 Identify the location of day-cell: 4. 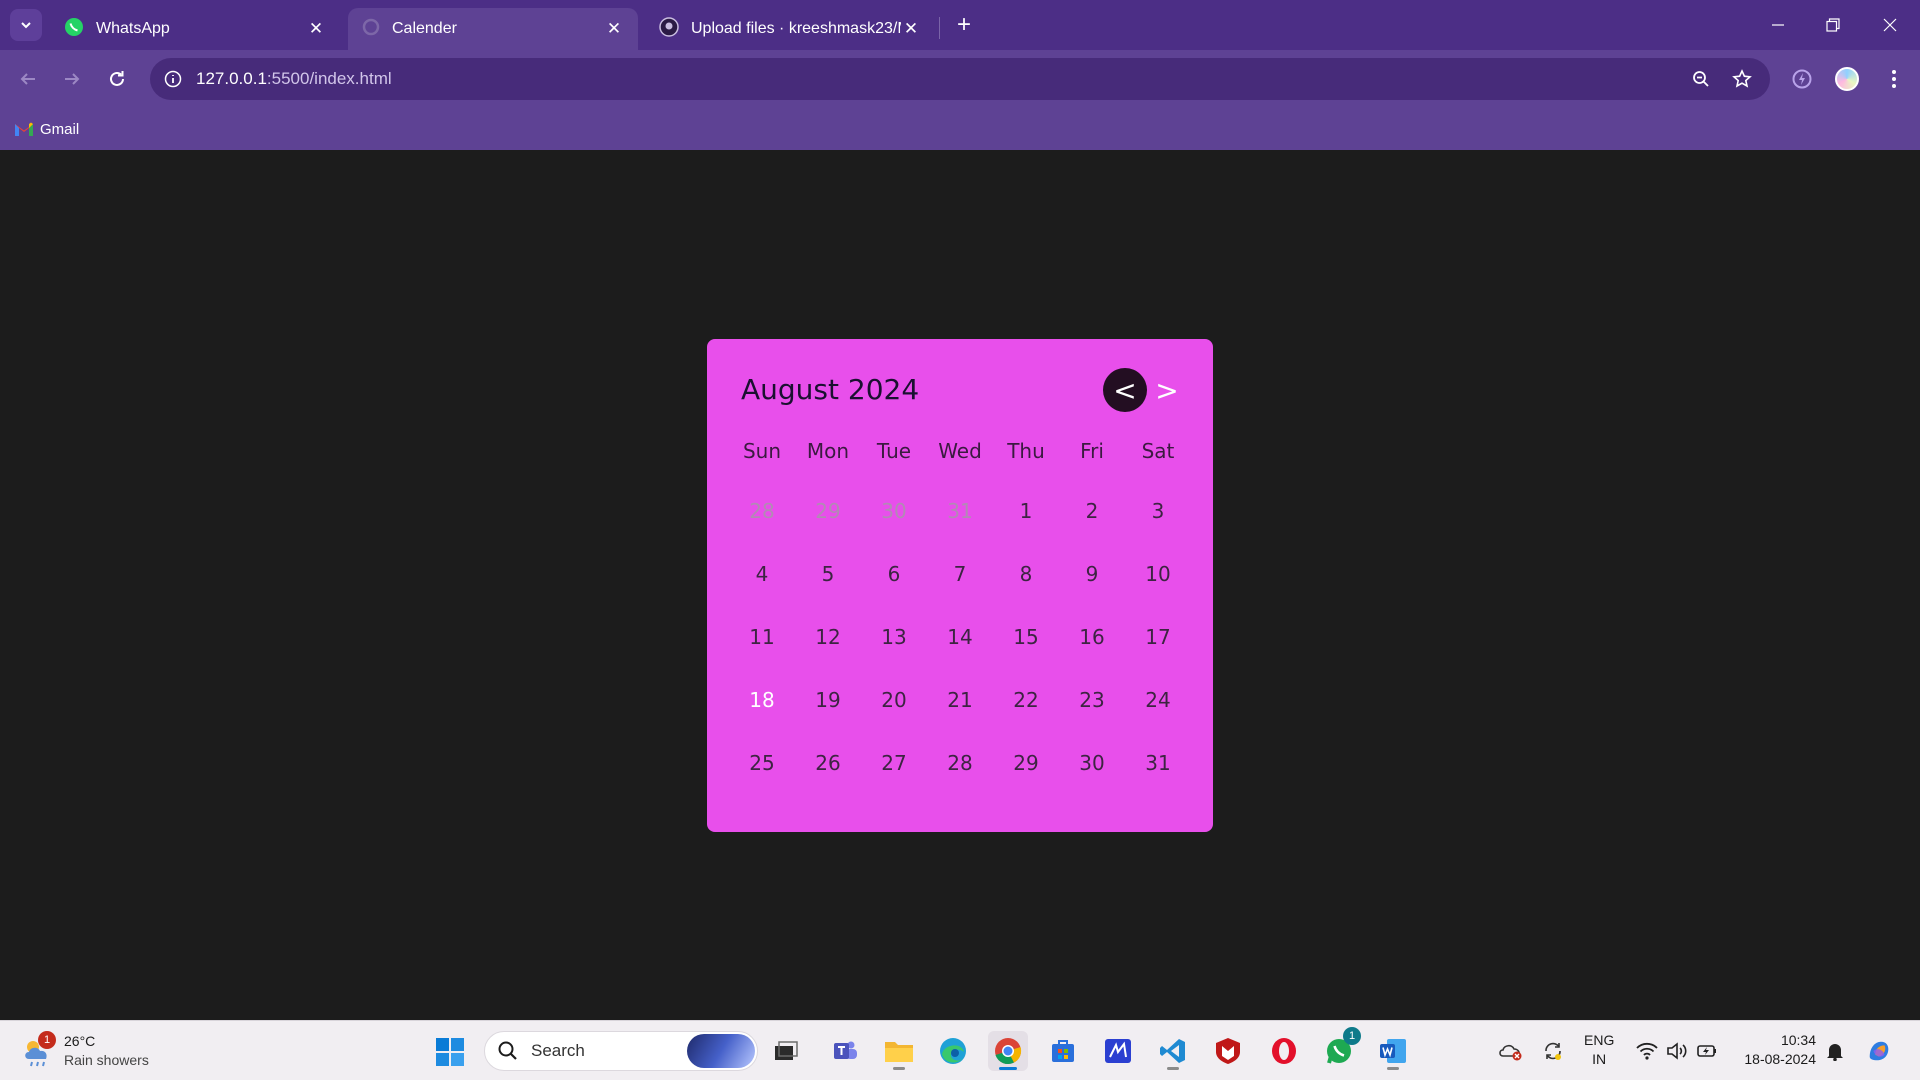
(762, 593).